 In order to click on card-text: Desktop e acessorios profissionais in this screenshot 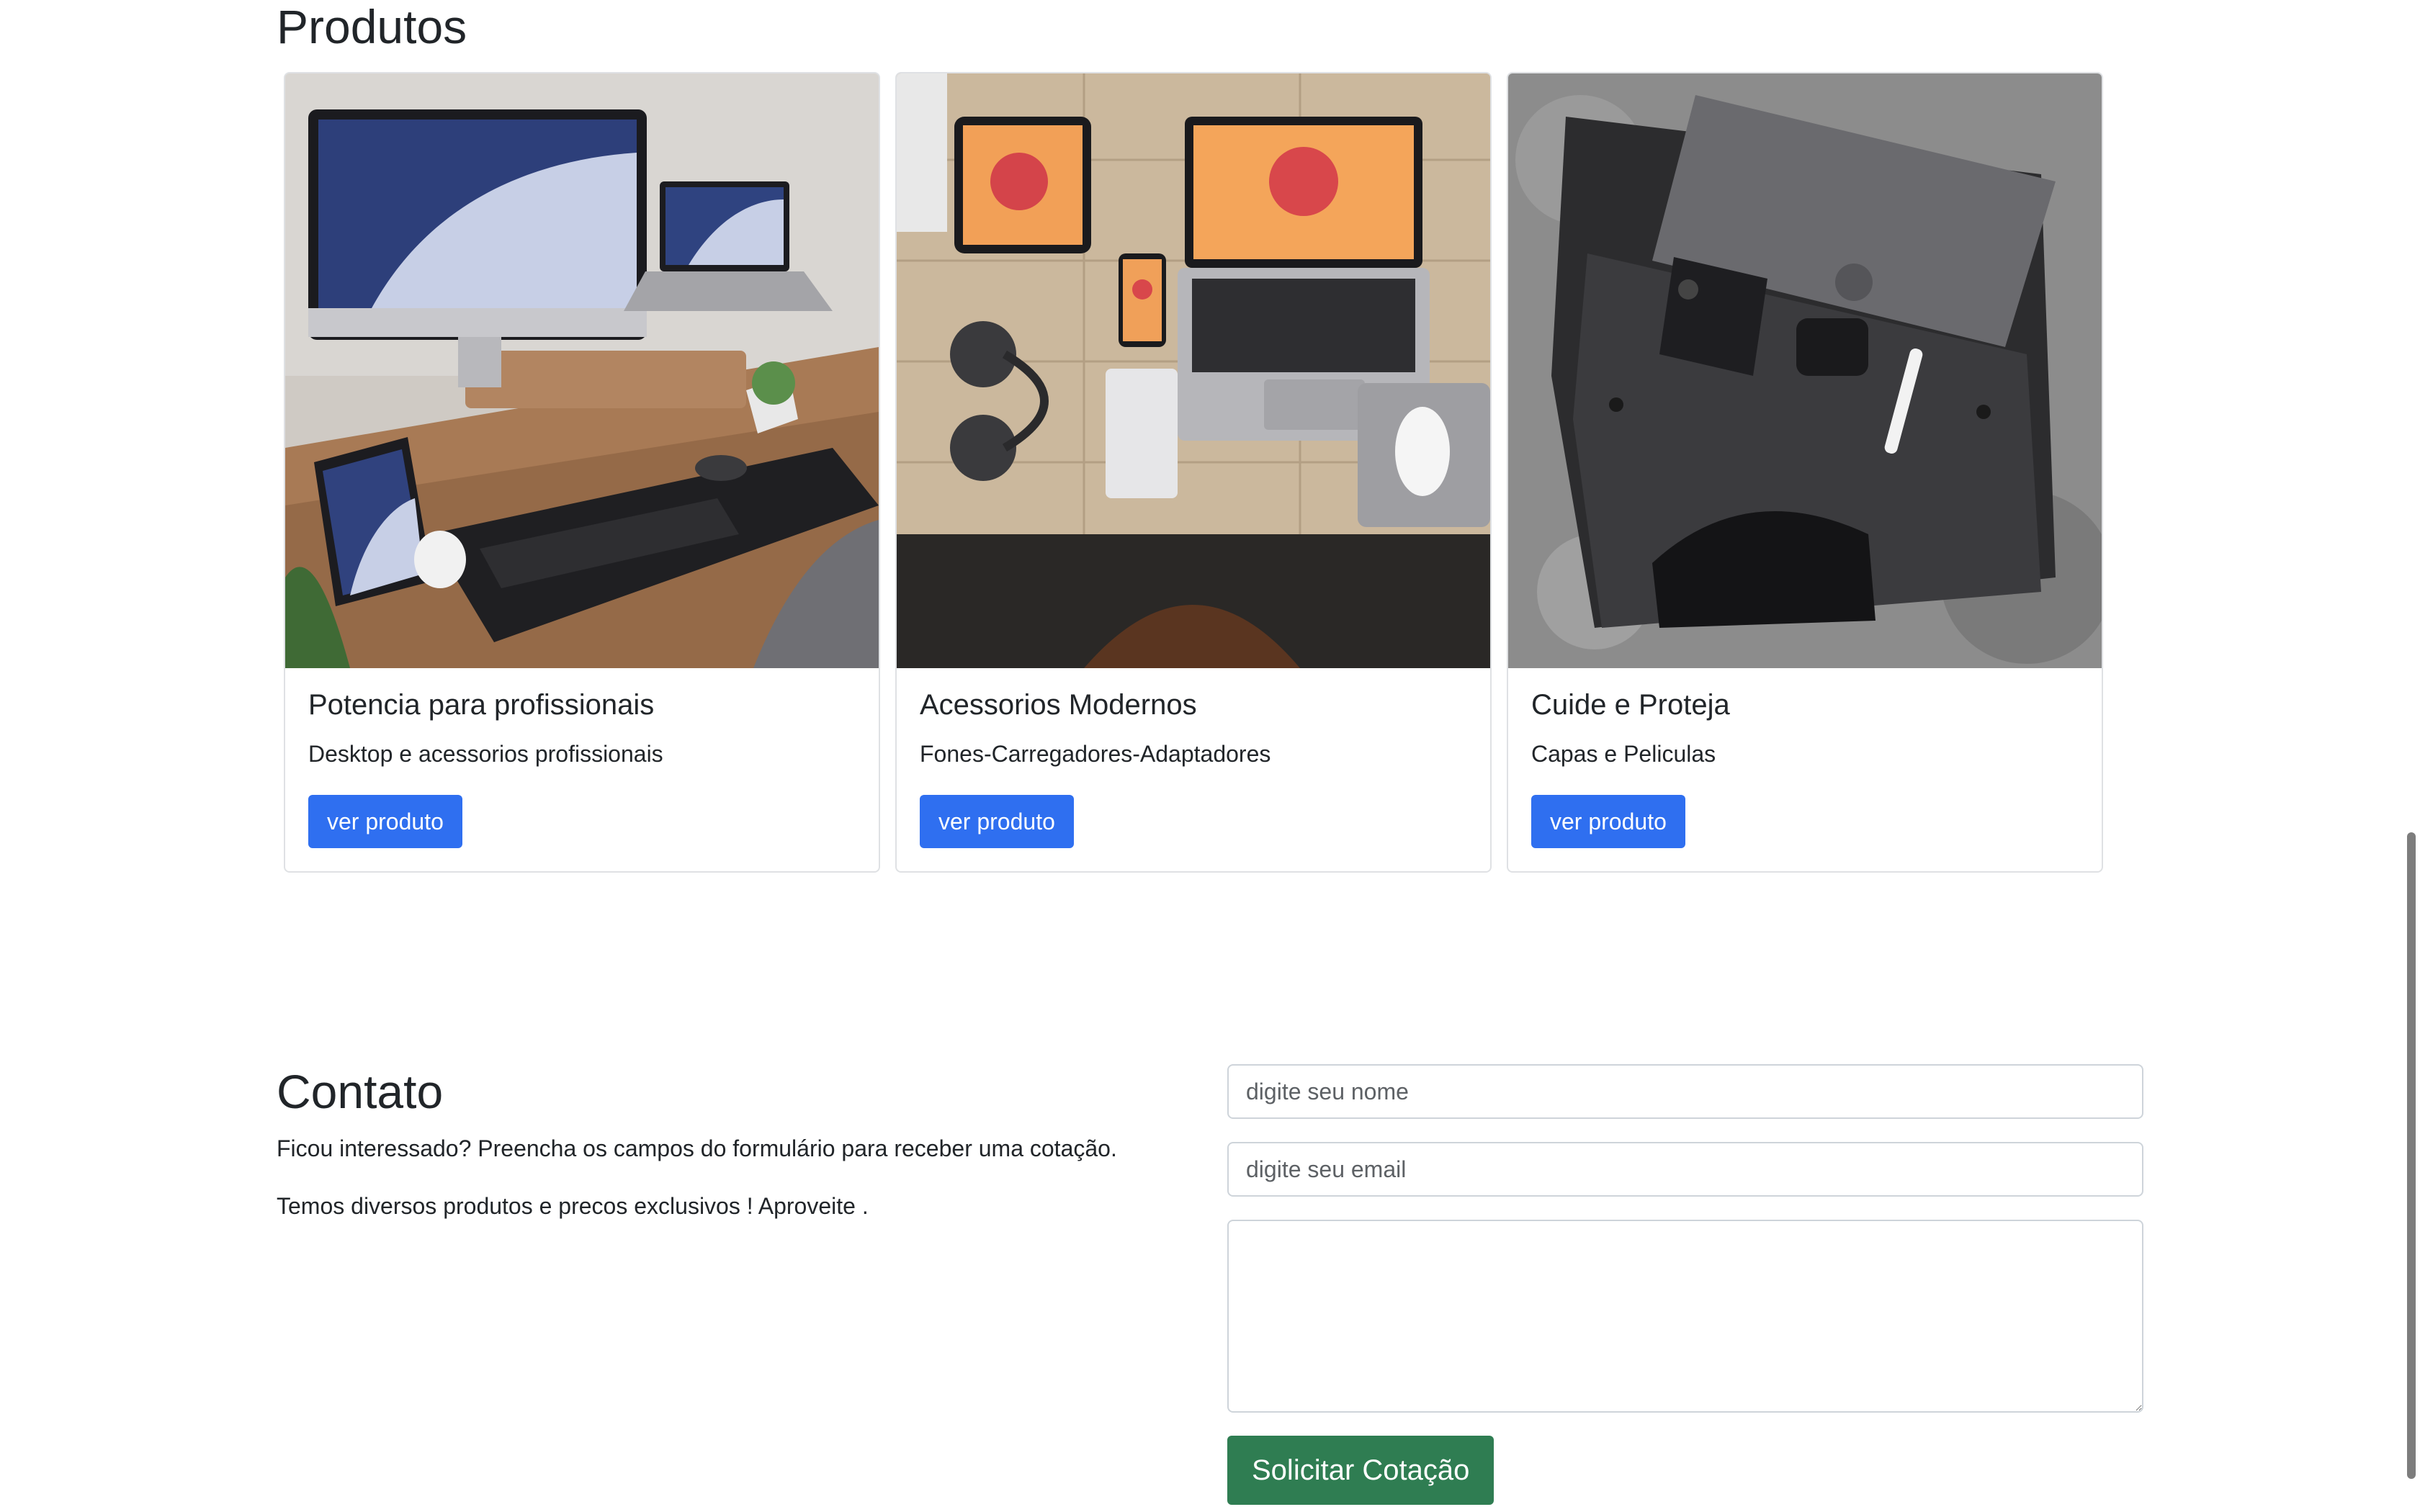, I will do `click(485, 754)`.